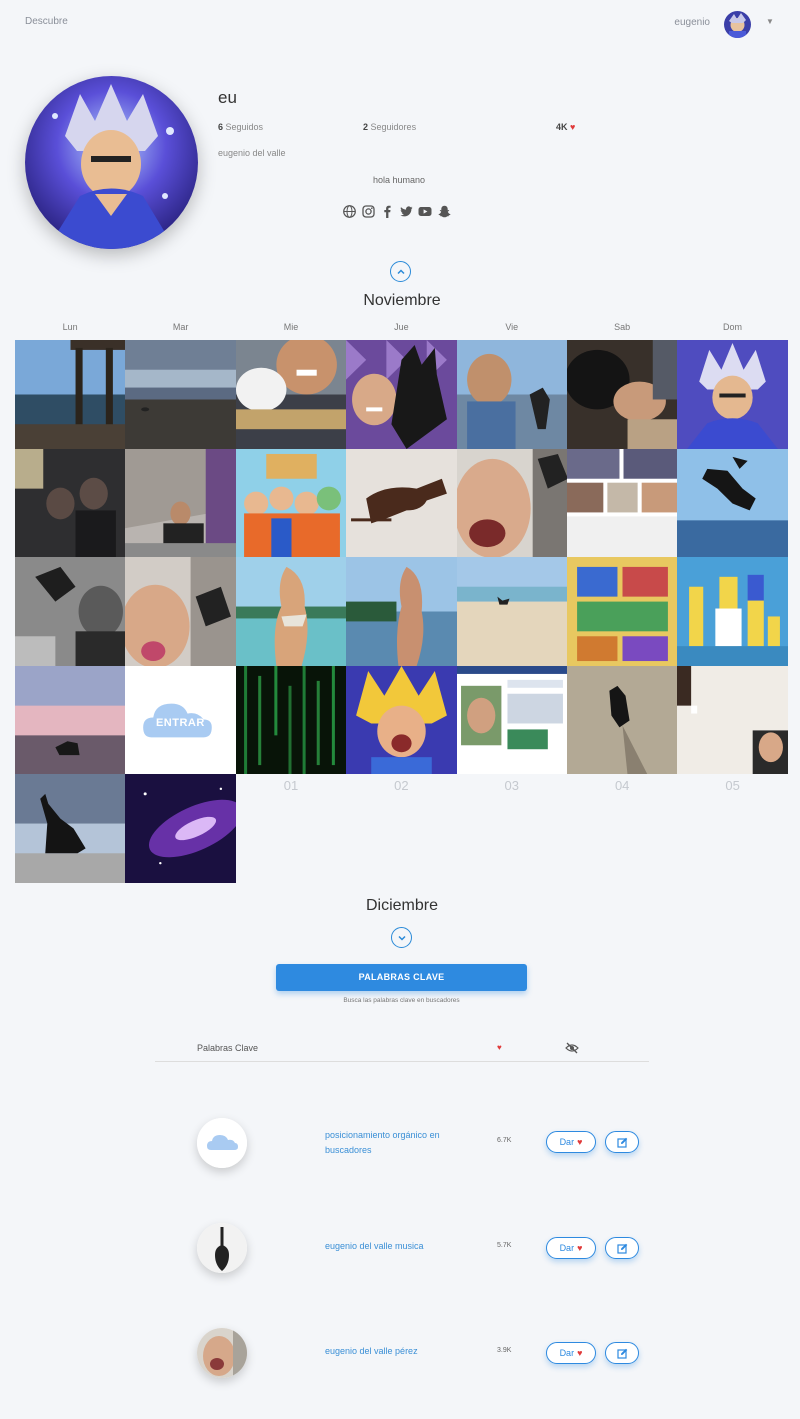 Image resolution: width=800 pixels, height=1419 pixels. I want to click on keyword-count: 3.9K, so click(504, 1350).